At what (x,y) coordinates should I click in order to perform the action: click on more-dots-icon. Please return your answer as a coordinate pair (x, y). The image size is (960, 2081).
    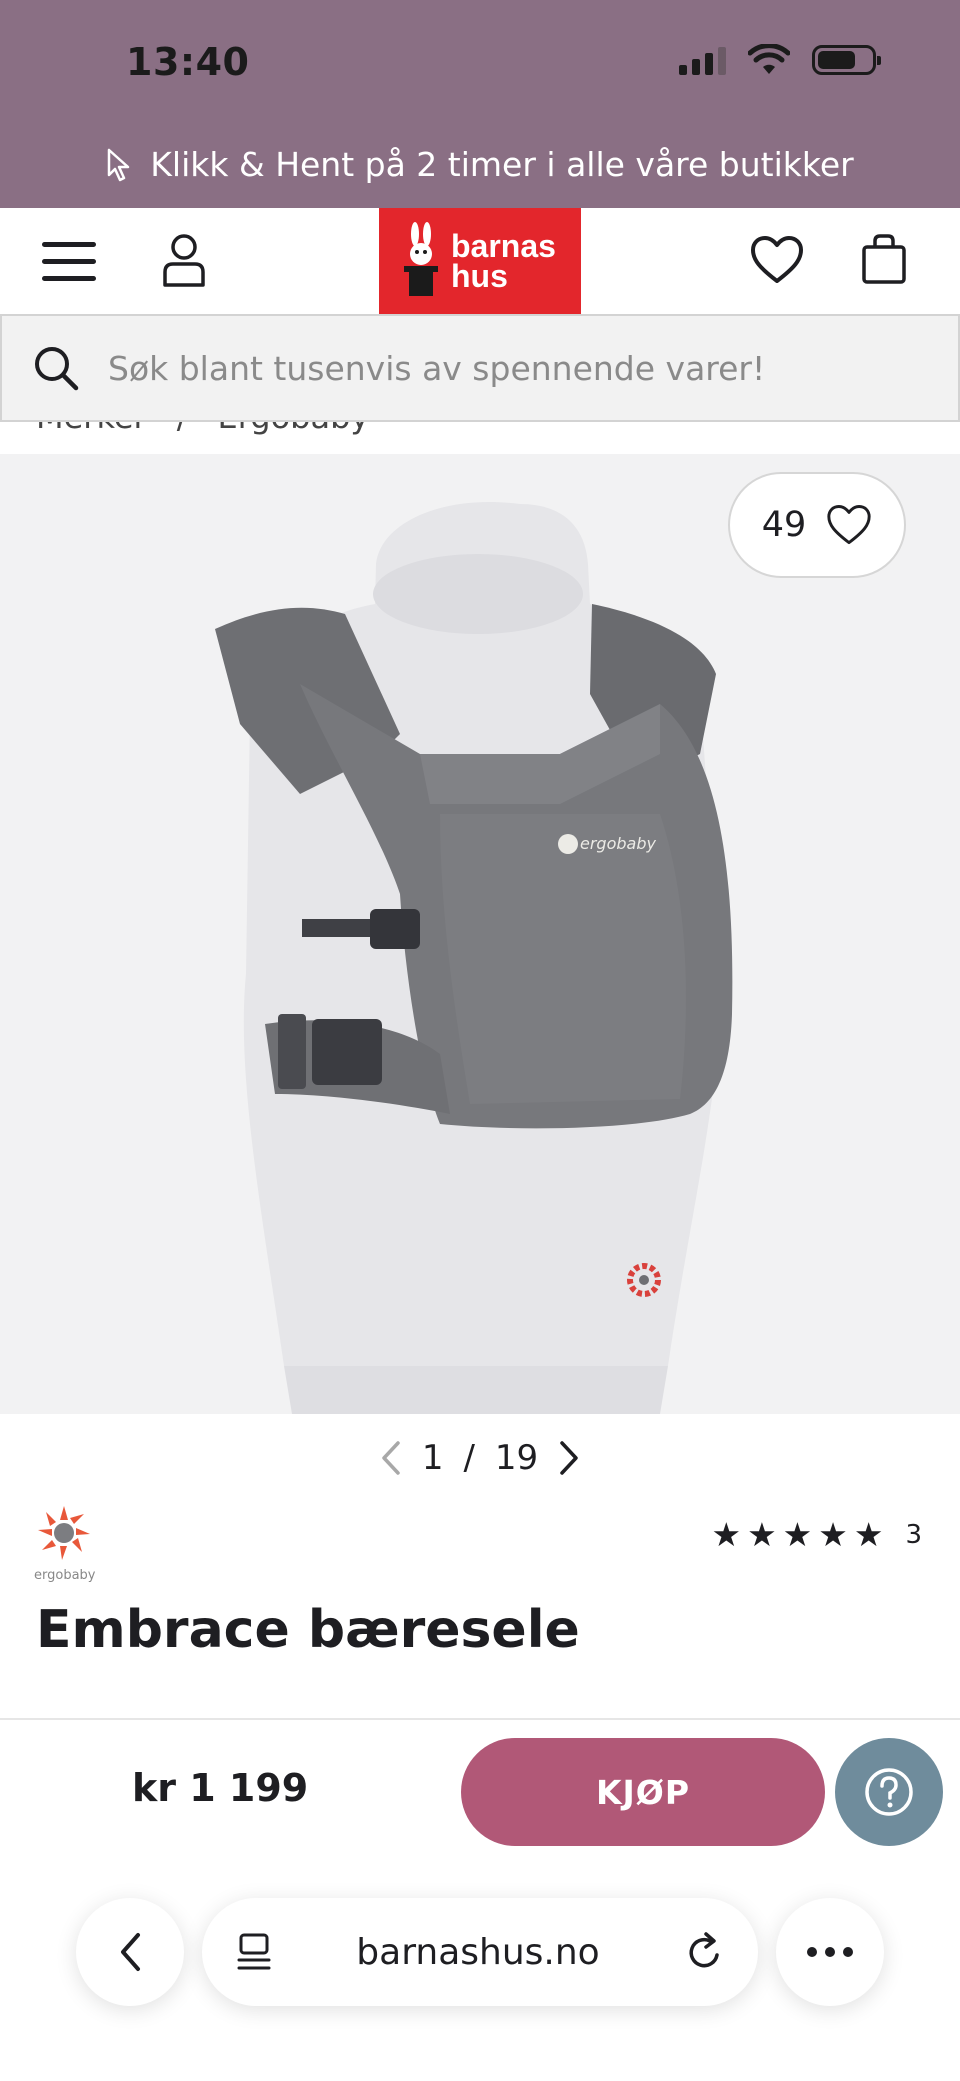
    Looking at the image, I should click on (830, 1952).